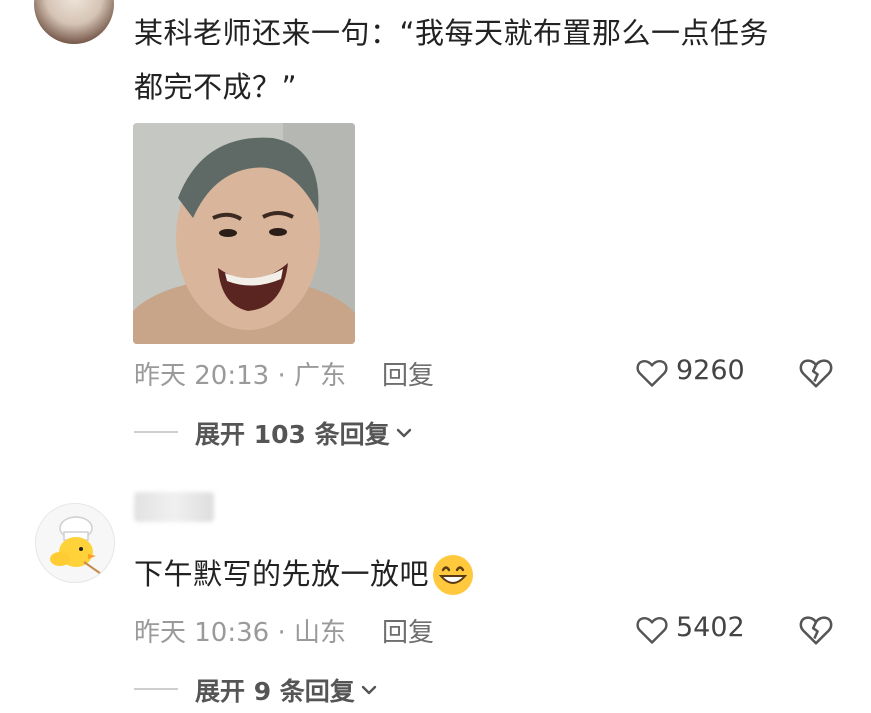 The image size is (871, 713). I want to click on comment-image, so click(244, 233).